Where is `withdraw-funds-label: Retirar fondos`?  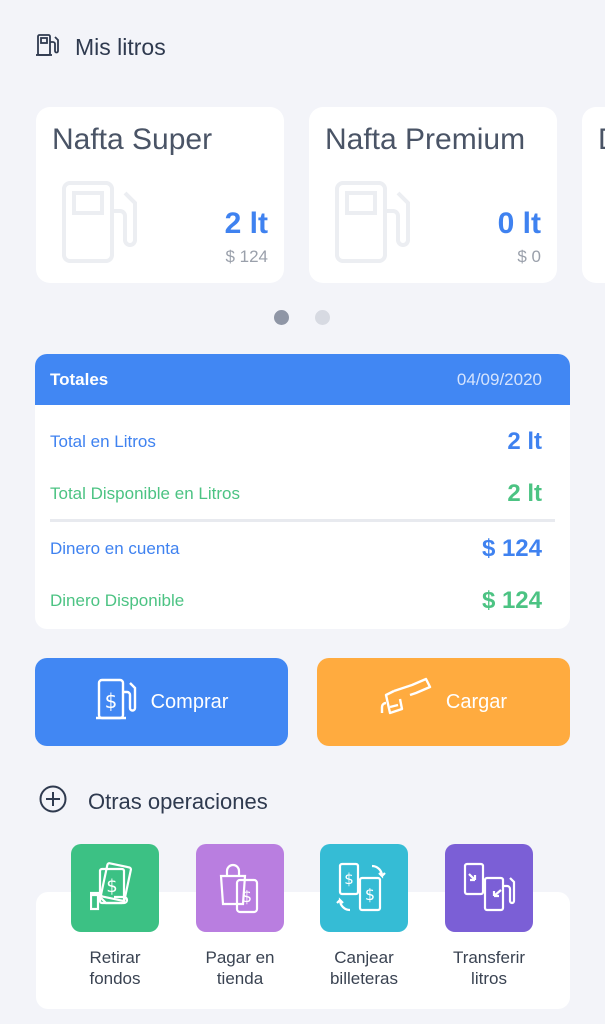
withdraw-funds-label: Retirar fondos is located at coordinates (115, 968).